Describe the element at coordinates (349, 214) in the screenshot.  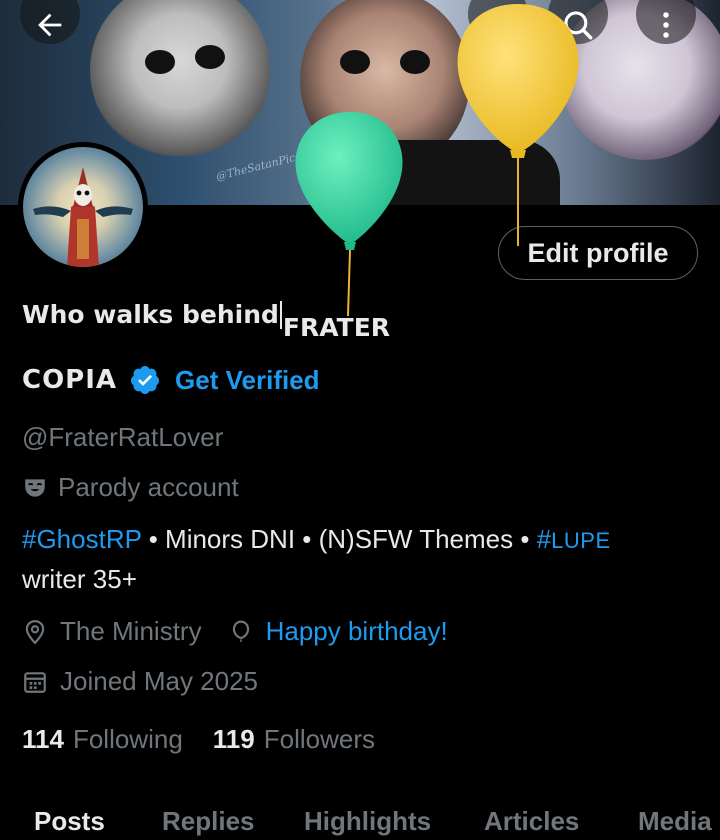
I see `green-balloon-icon` at that location.